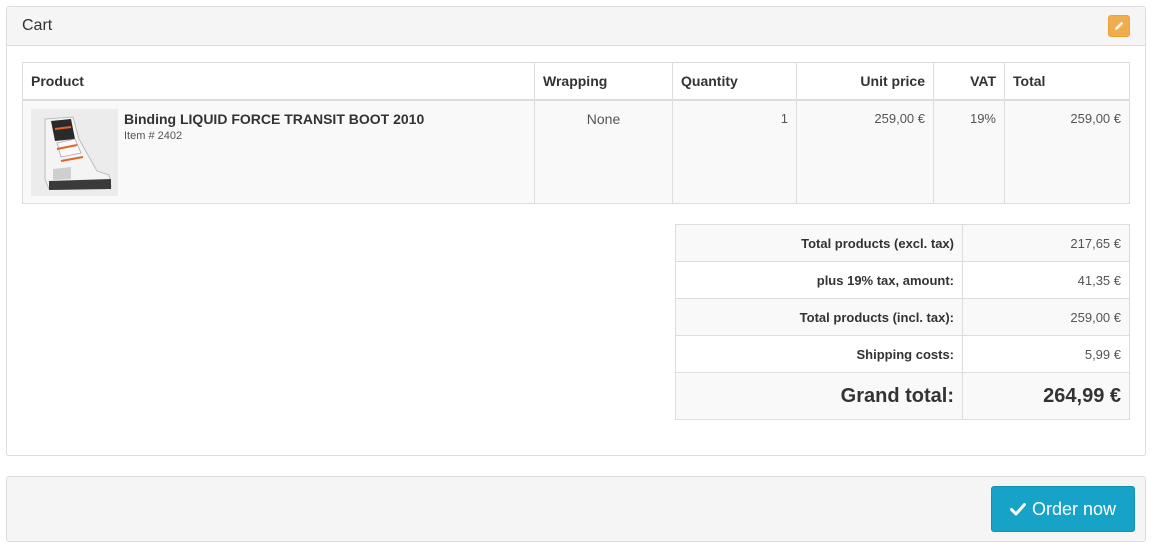 The height and width of the screenshot is (550, 1153). Describe the element at coordinates (1046, 280) in the screenshot. I see `totals-tax-value: 41,35 €` at that location.